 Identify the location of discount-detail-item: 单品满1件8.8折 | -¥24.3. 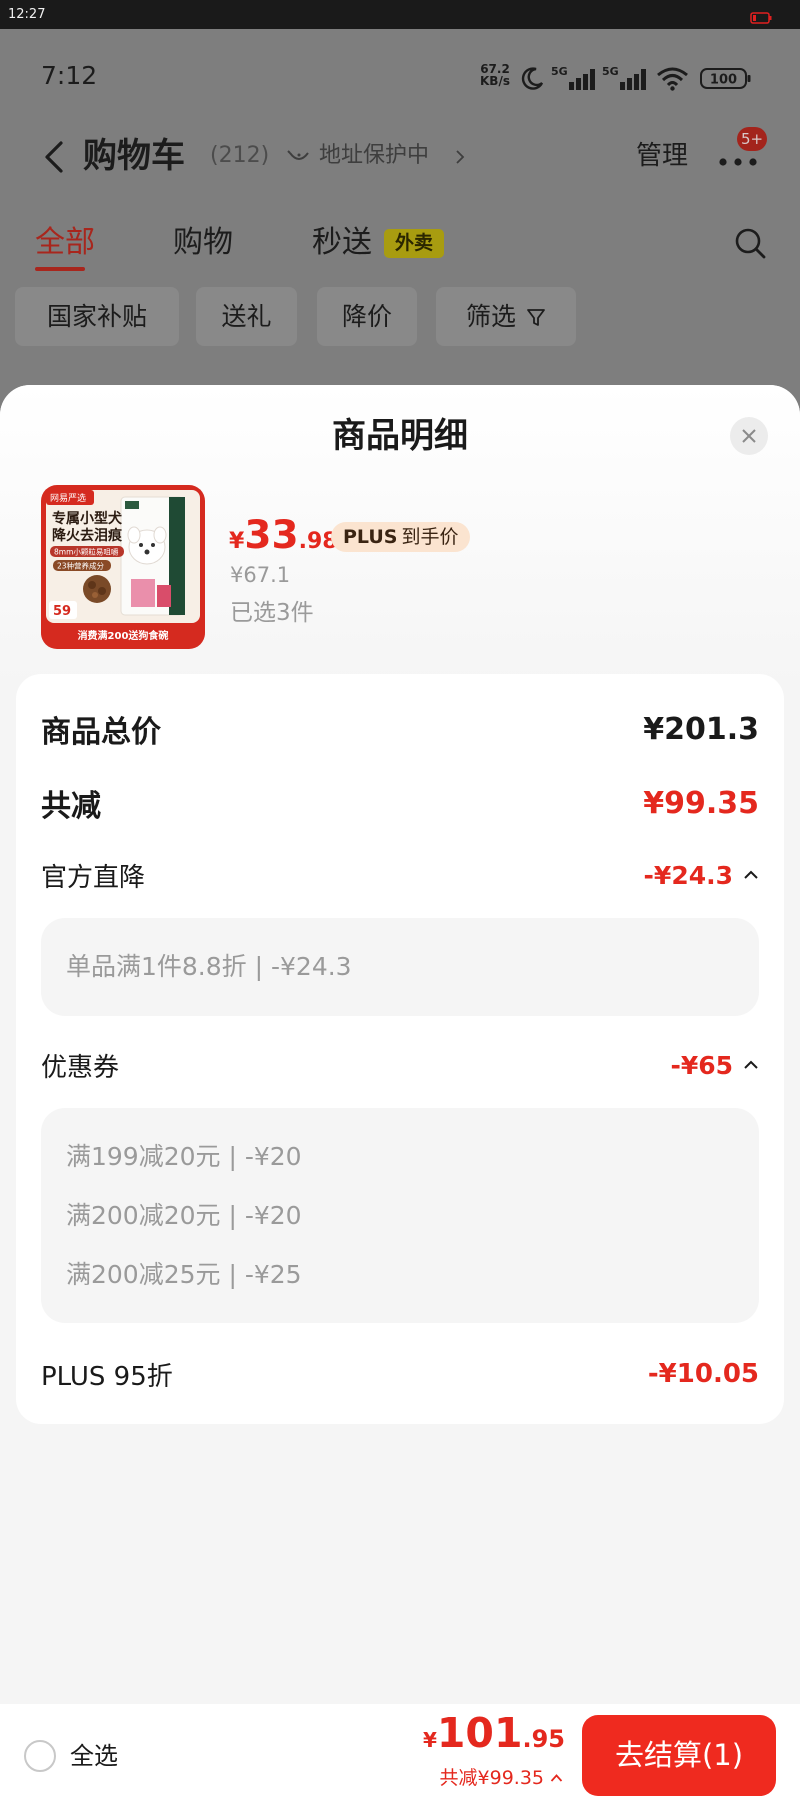
(209, 966).